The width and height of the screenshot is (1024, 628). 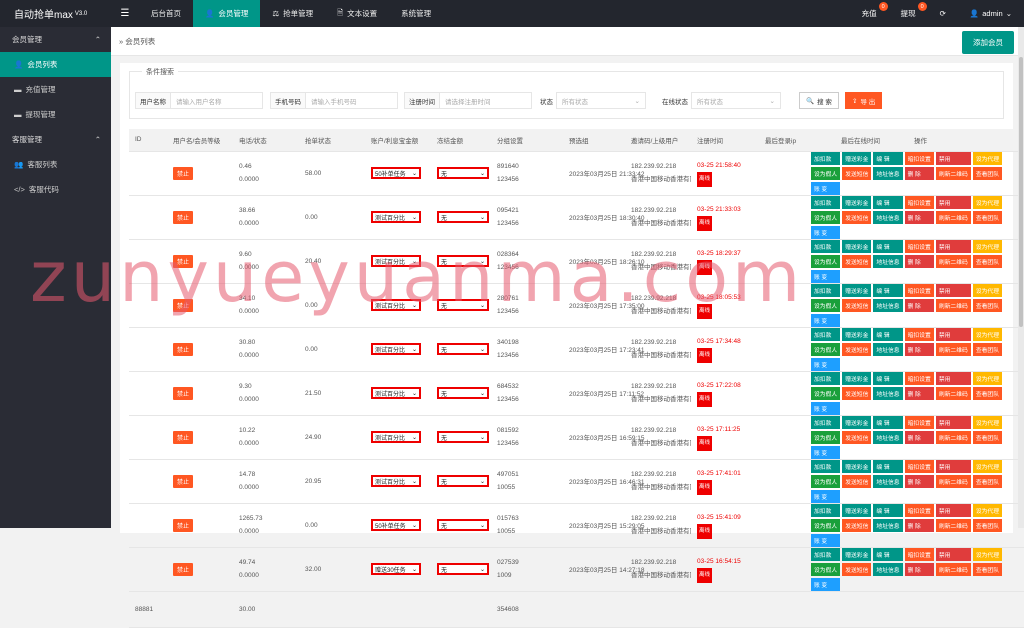 I want to click on status-select: 所有状态 ⌄, so click(x=601, y=100).